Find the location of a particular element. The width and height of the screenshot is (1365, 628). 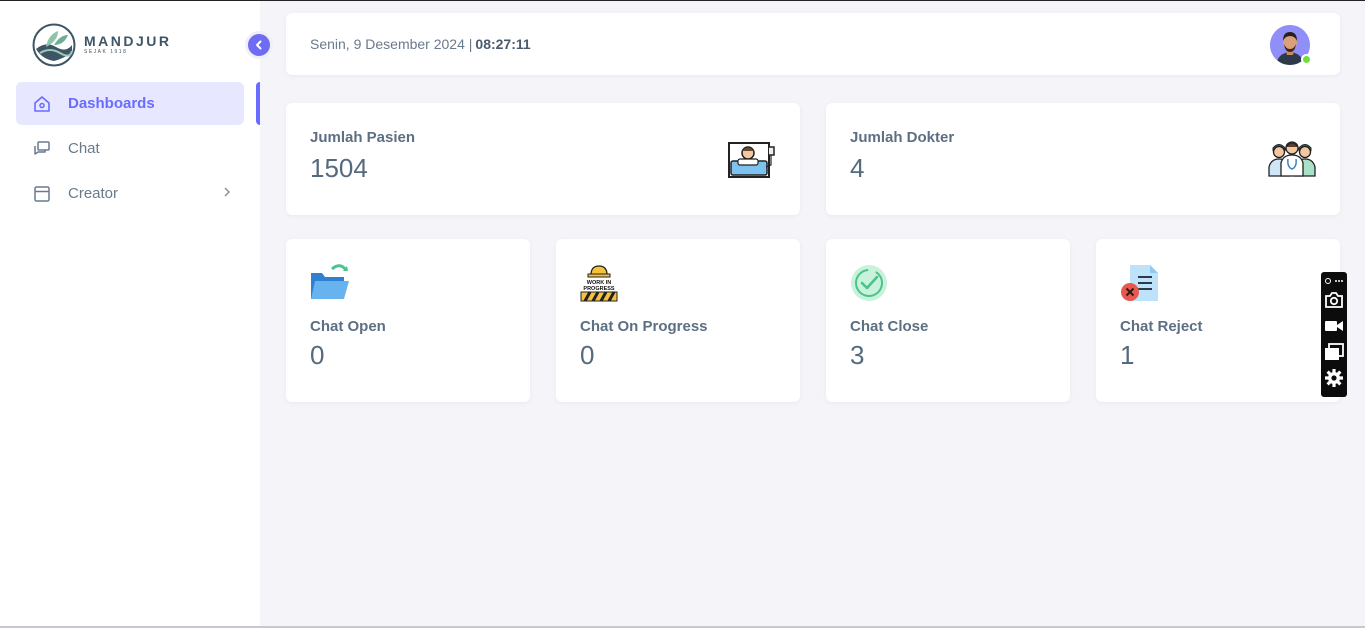

sidebar-item-label: Creator is located at coordinates (93, 193).